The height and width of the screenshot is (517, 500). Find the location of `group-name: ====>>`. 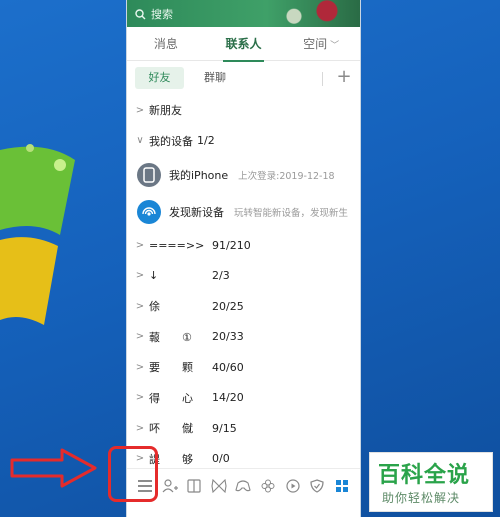

group-name: ====>> is located at coordinates (177, 245).